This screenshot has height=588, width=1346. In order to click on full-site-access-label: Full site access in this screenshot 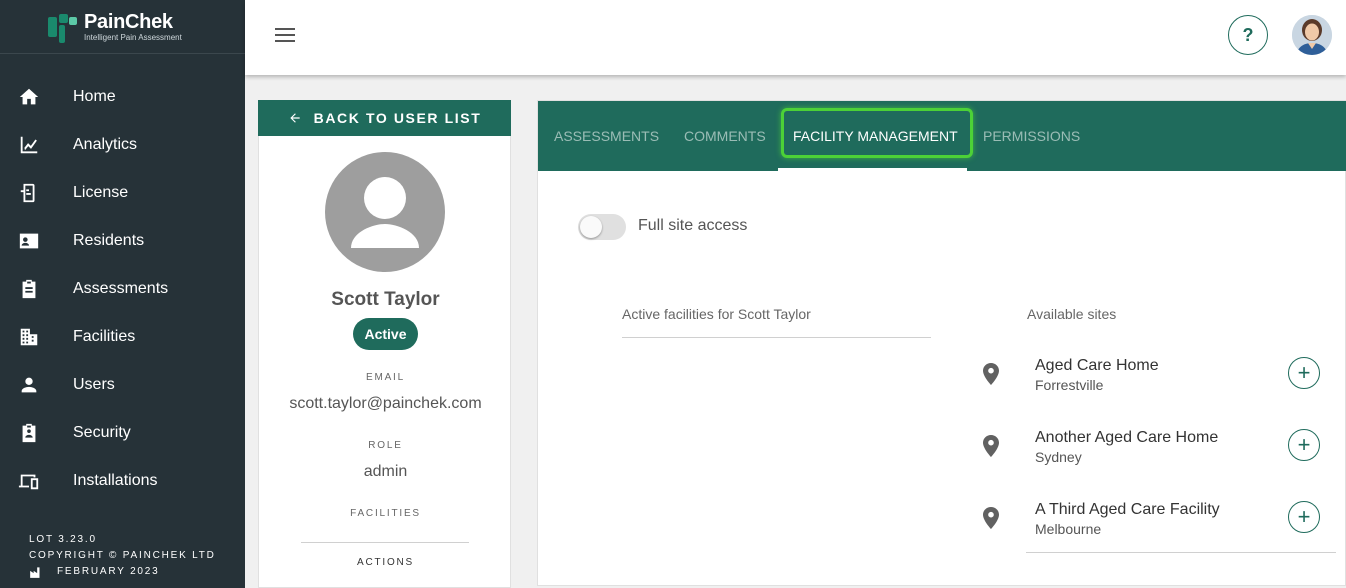, I will do `click(693, 225)`.